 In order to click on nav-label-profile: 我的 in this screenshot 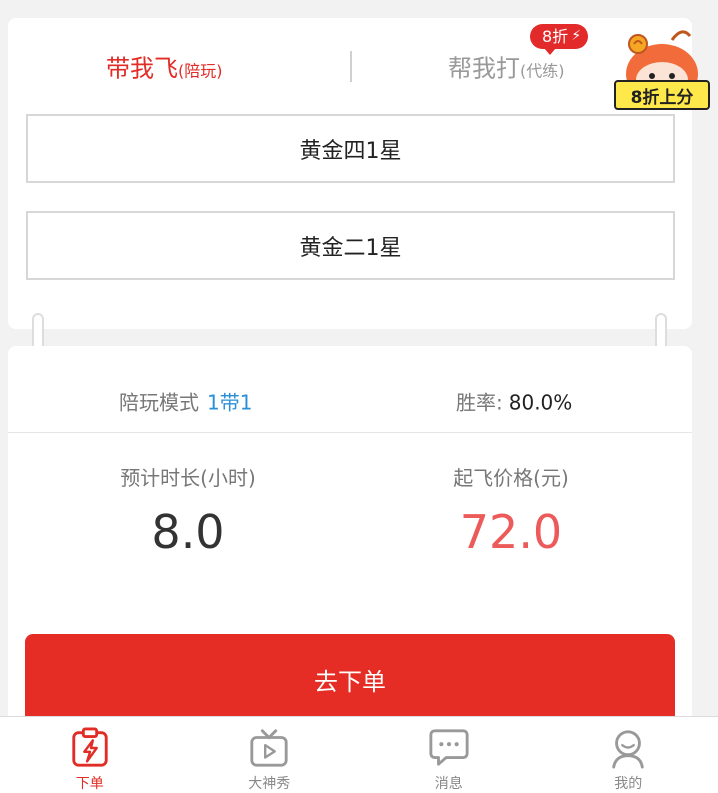, I will do `click(628, 784)`.